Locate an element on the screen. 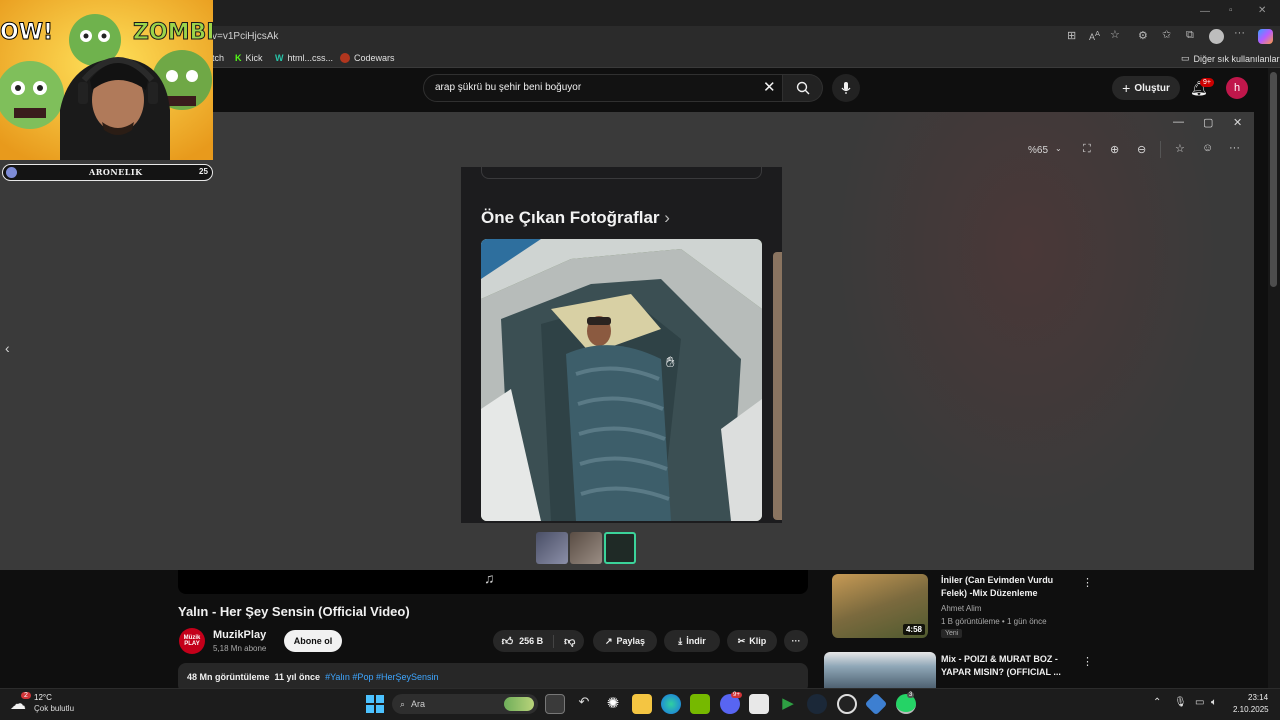 The height and width of the screenshot is (720, 1280). recommendation-item is located at coordinates (880, 670).